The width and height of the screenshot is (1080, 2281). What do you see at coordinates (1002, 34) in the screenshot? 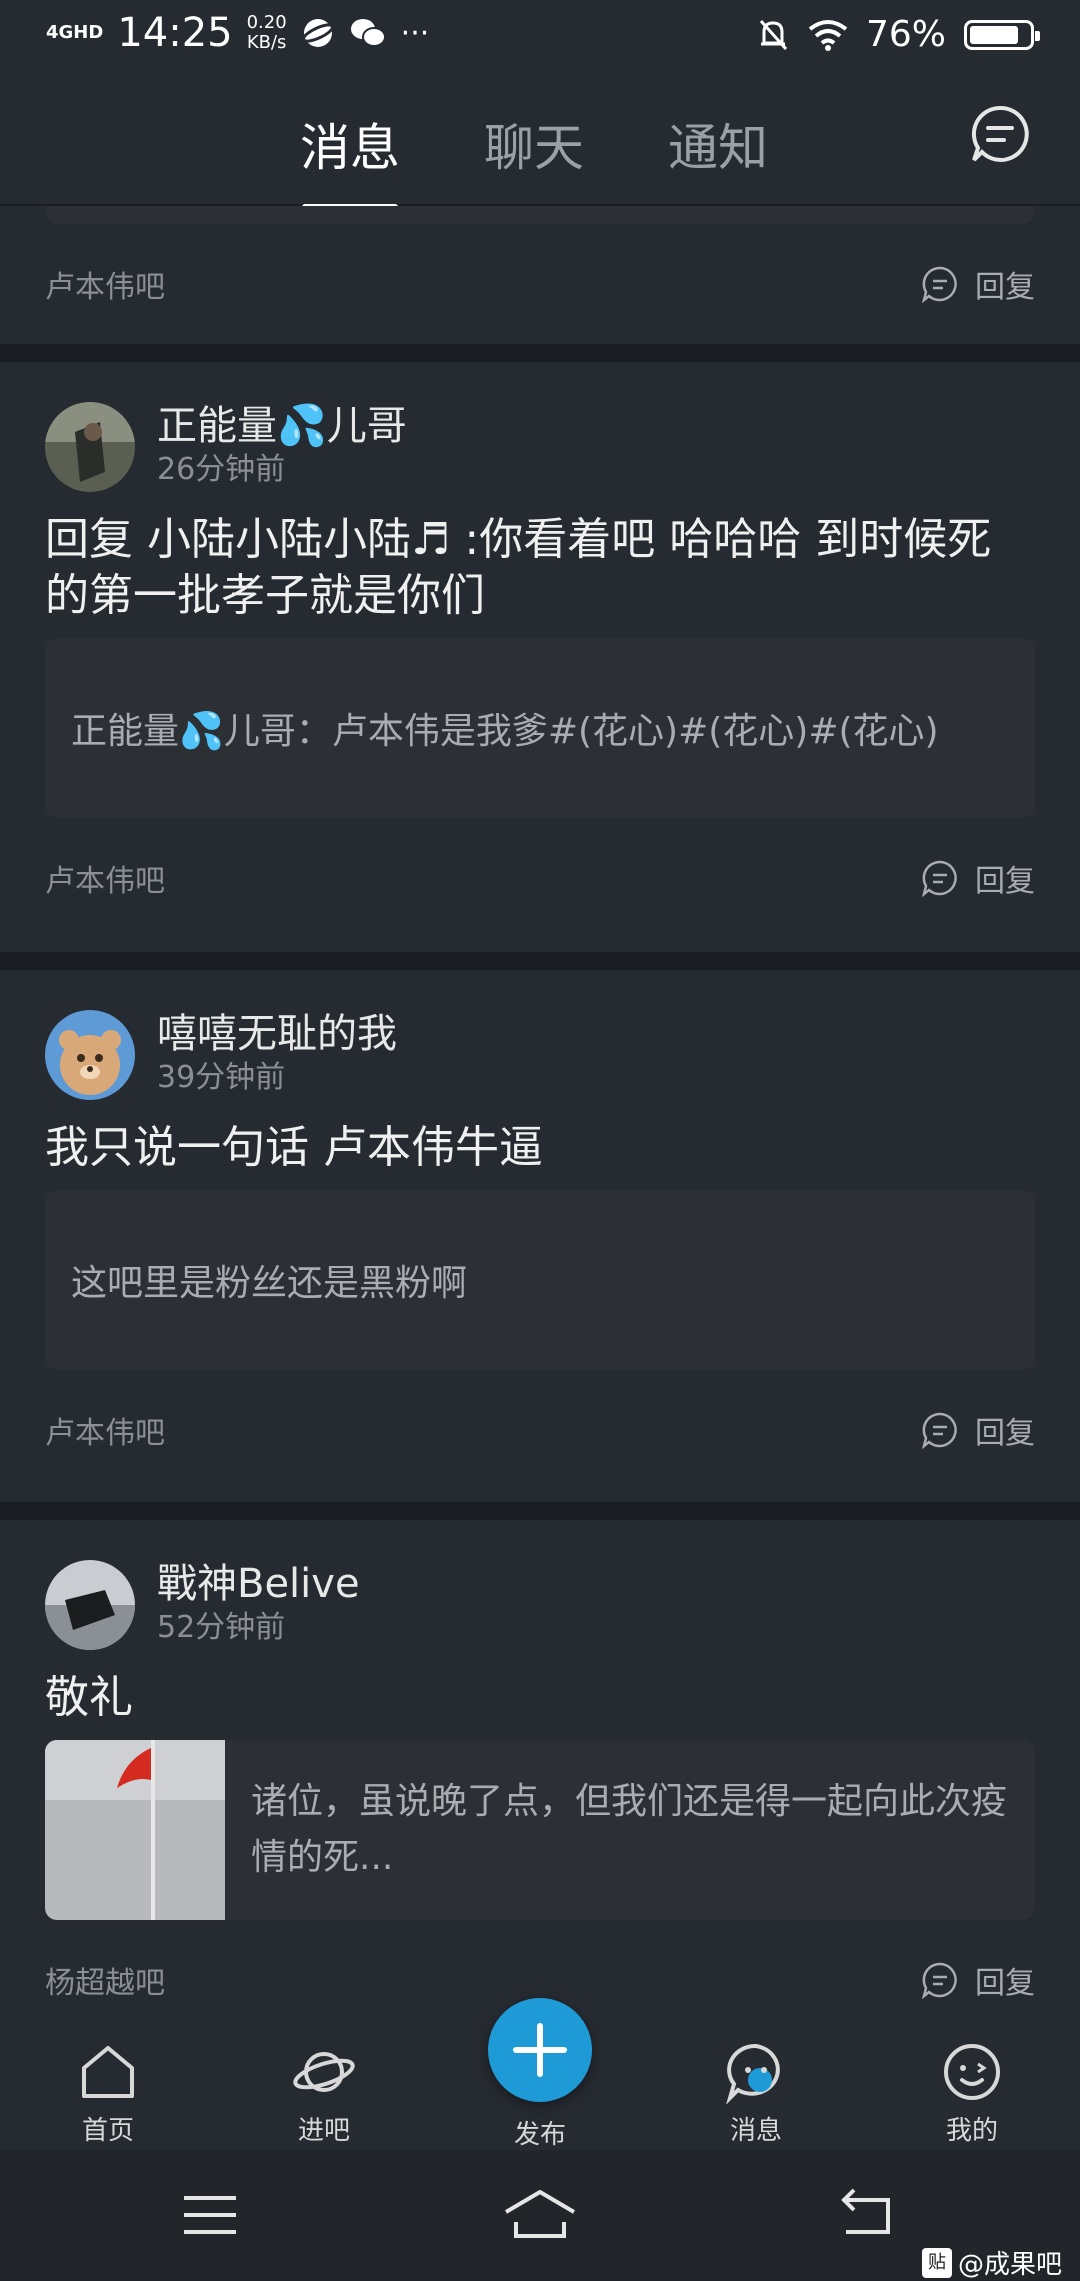
I see `battery-icon` at bounding box center [1002, 34].